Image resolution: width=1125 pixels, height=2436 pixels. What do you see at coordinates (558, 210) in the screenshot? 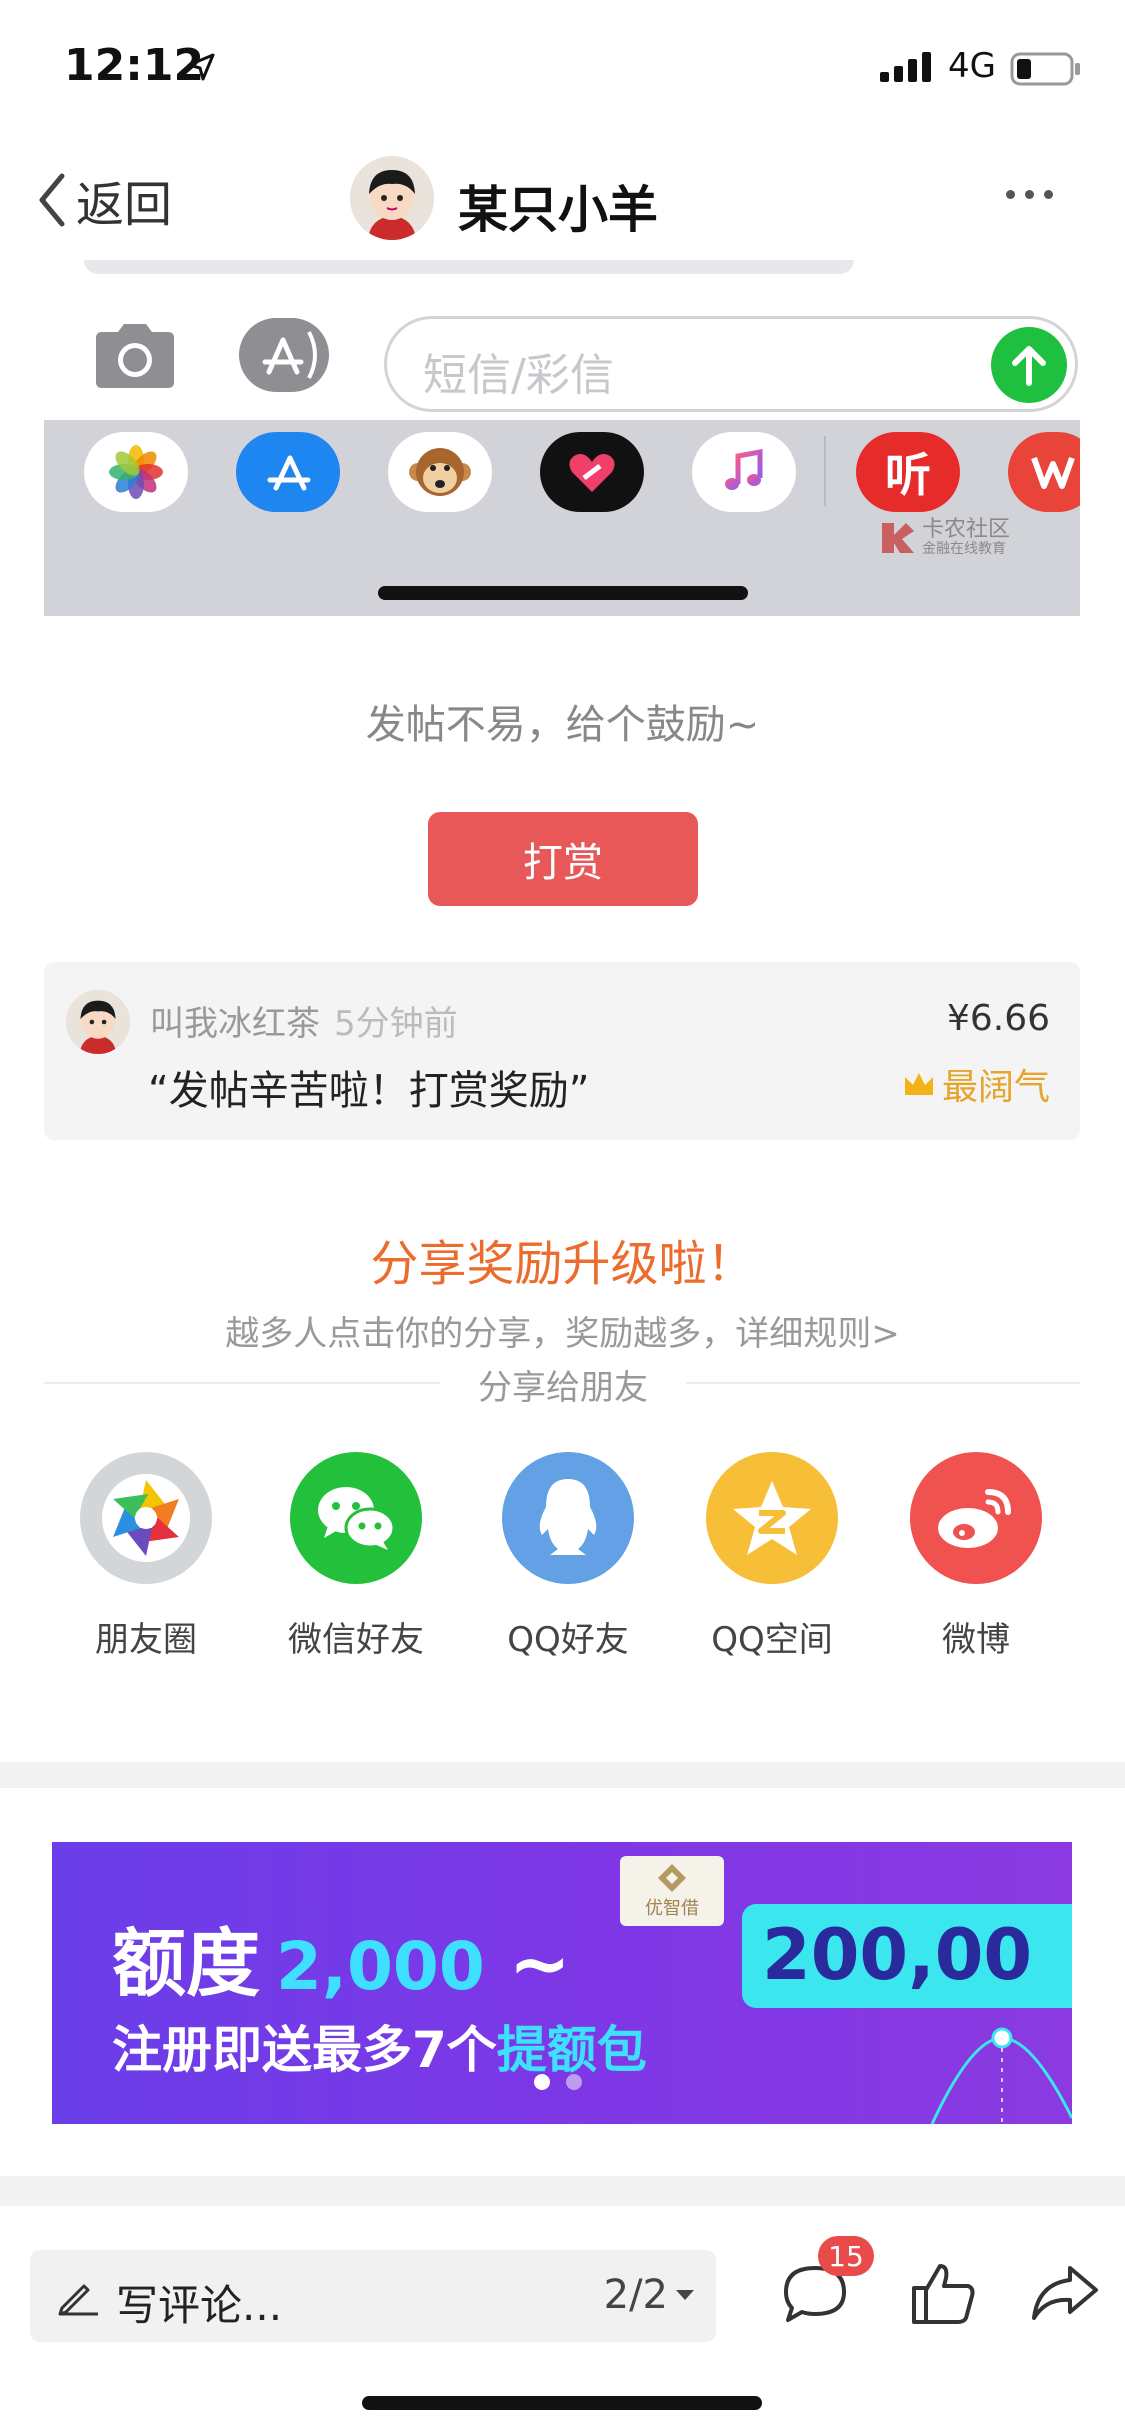
I see `page-title: 某只小羊` at bounding box center [558, 210].